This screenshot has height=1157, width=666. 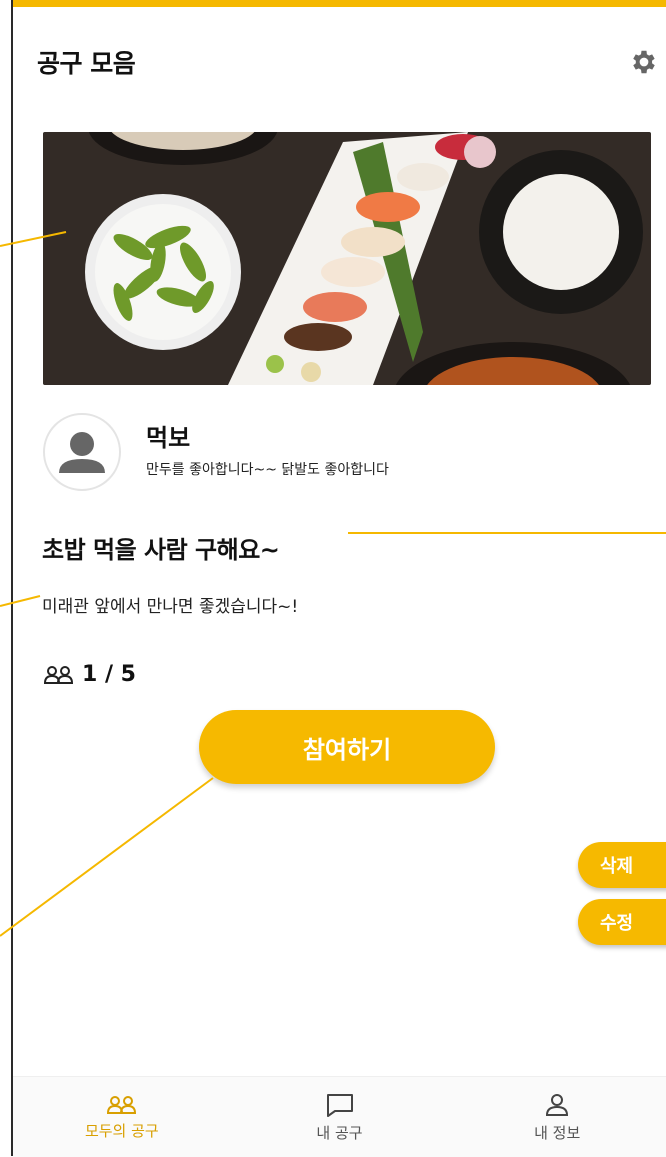 What do you see at coordinates (267, 470) in the screenshot?
I see `author-bio: 만두를 좋아합니다~~ 닭발도 좋아합니다` at bounding box center [267, 470].